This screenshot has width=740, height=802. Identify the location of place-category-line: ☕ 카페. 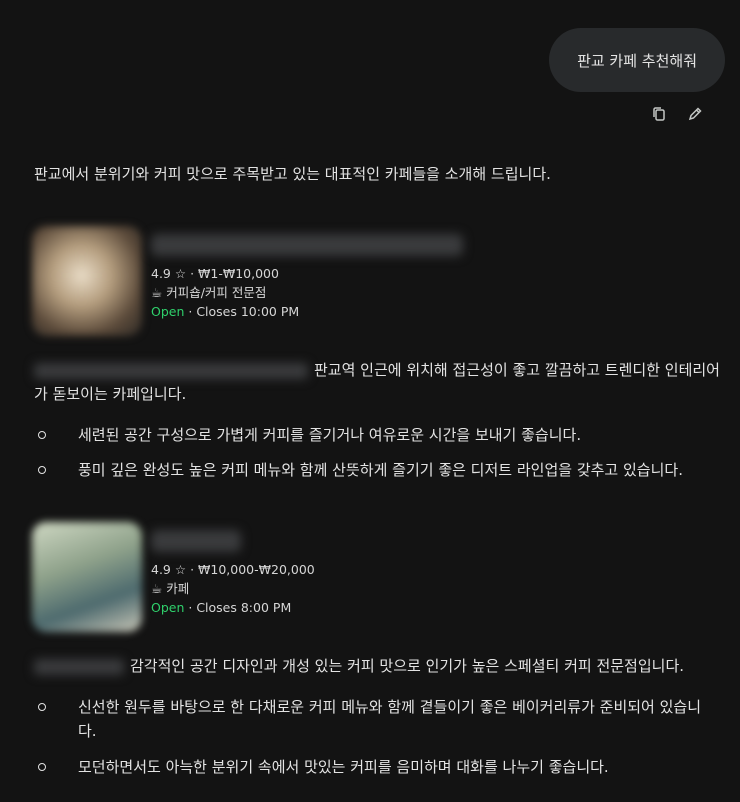
(170, 588).